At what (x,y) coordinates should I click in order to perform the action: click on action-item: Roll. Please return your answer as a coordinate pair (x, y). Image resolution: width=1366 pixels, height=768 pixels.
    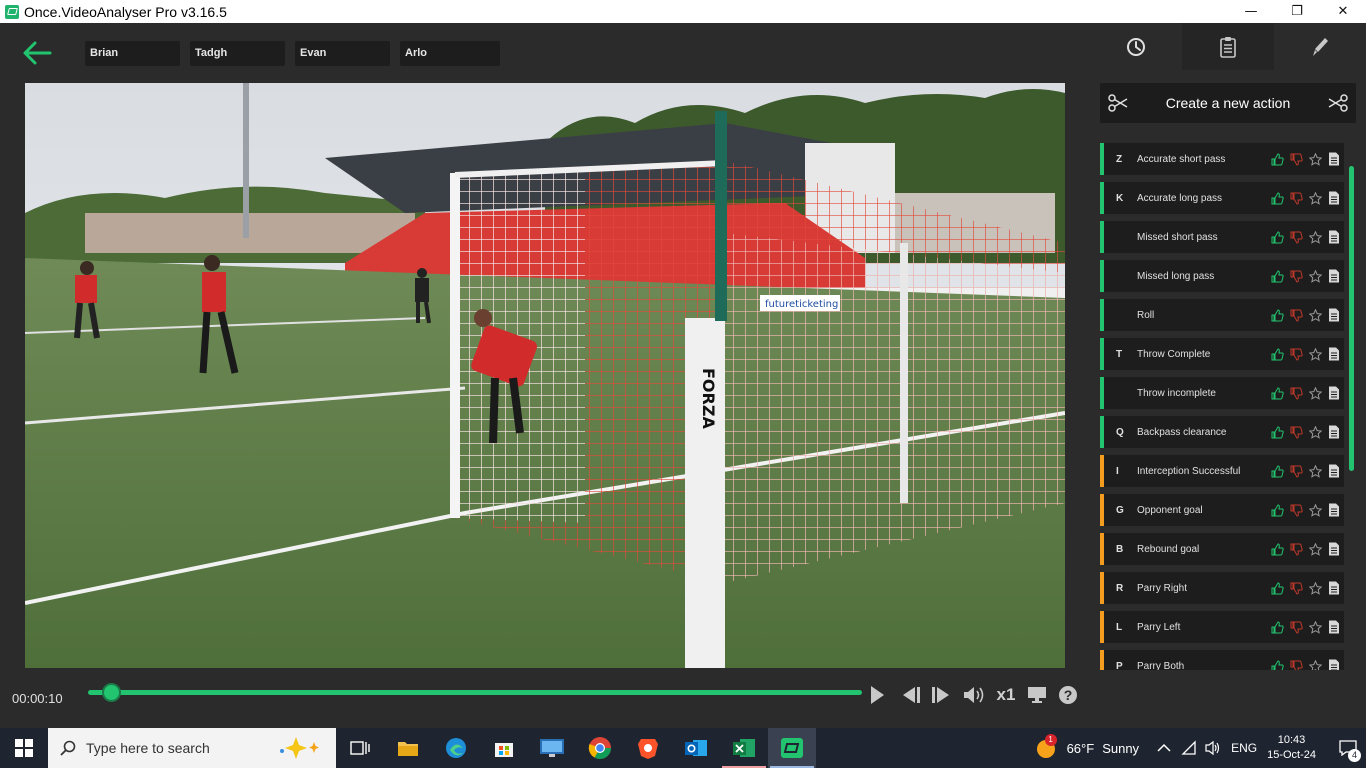
    Looking at the image, I should click on (1222, 315).